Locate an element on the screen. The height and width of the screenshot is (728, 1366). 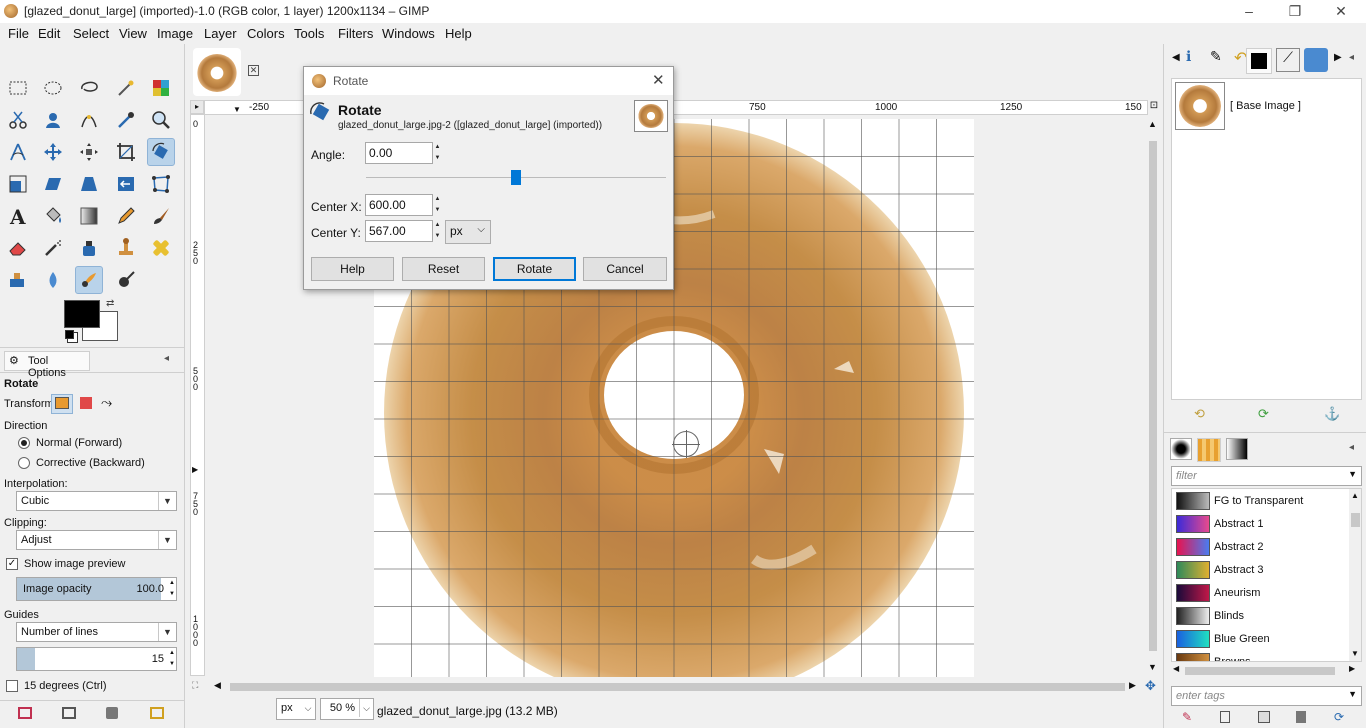
gradient-list-item: Browns is located at coordinates (1266, 655).